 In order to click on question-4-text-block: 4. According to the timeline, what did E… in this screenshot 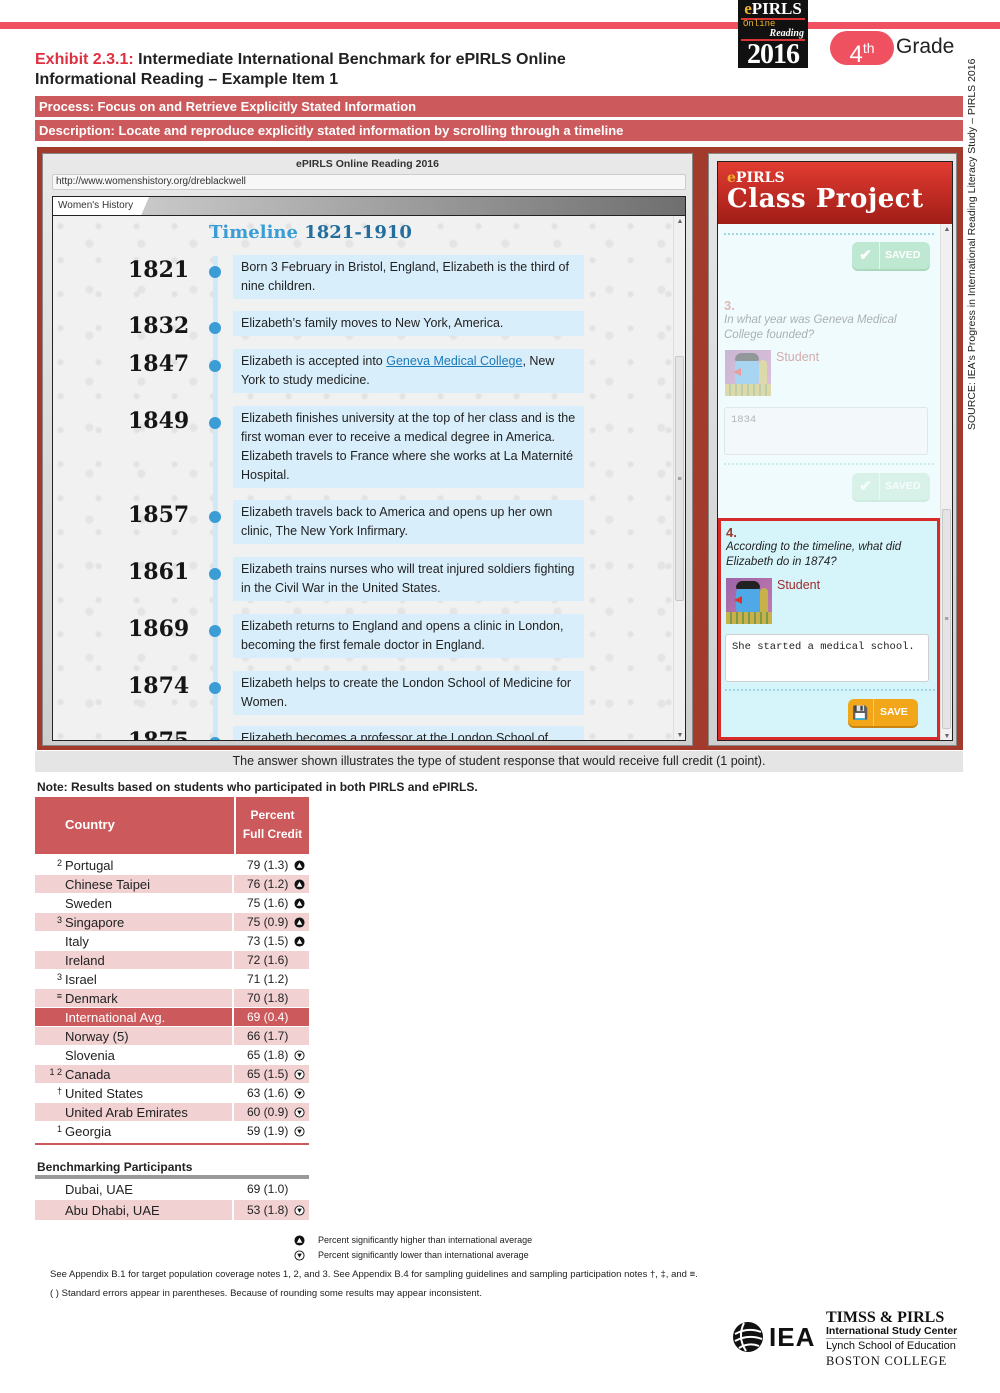, I will do `click(832, 547)`.